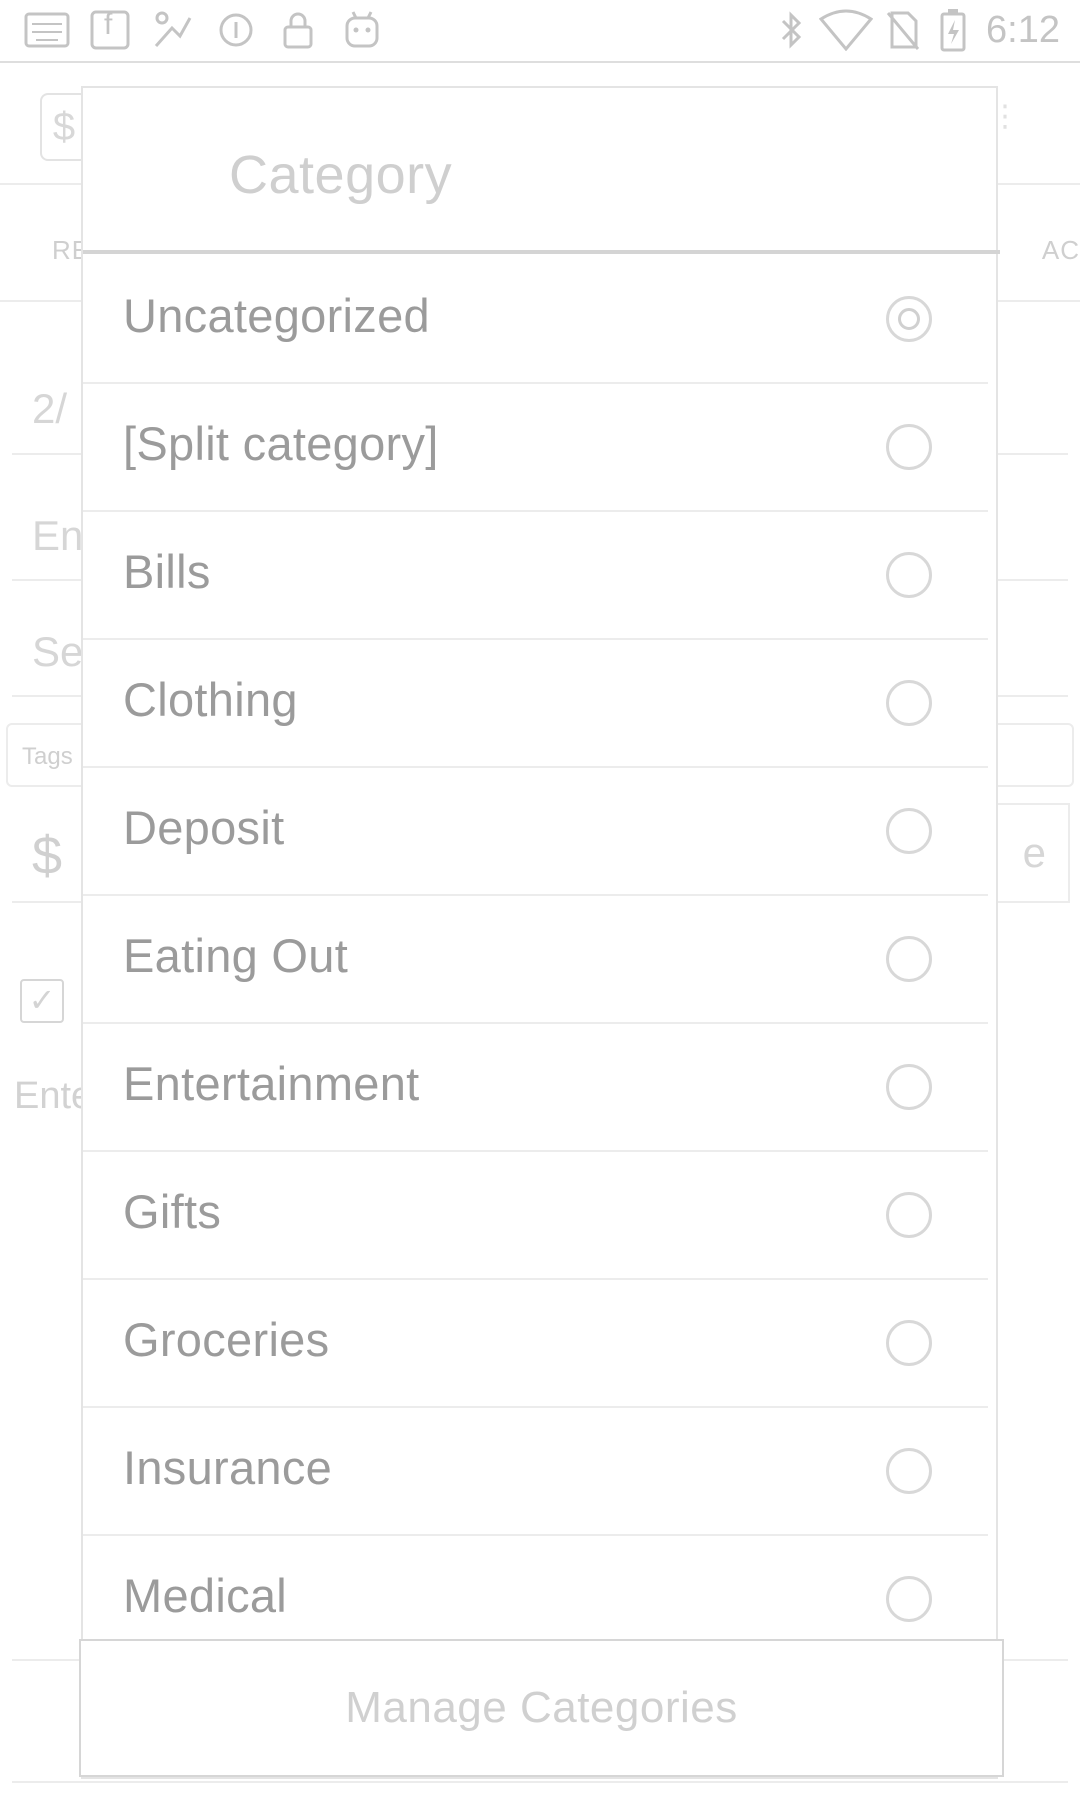 This screenshot has width=1080, height=1794. What do you see at coordinates (47, 30) in the screenshot?
I see `keyboard-icon` at bounding box center [47, 30].